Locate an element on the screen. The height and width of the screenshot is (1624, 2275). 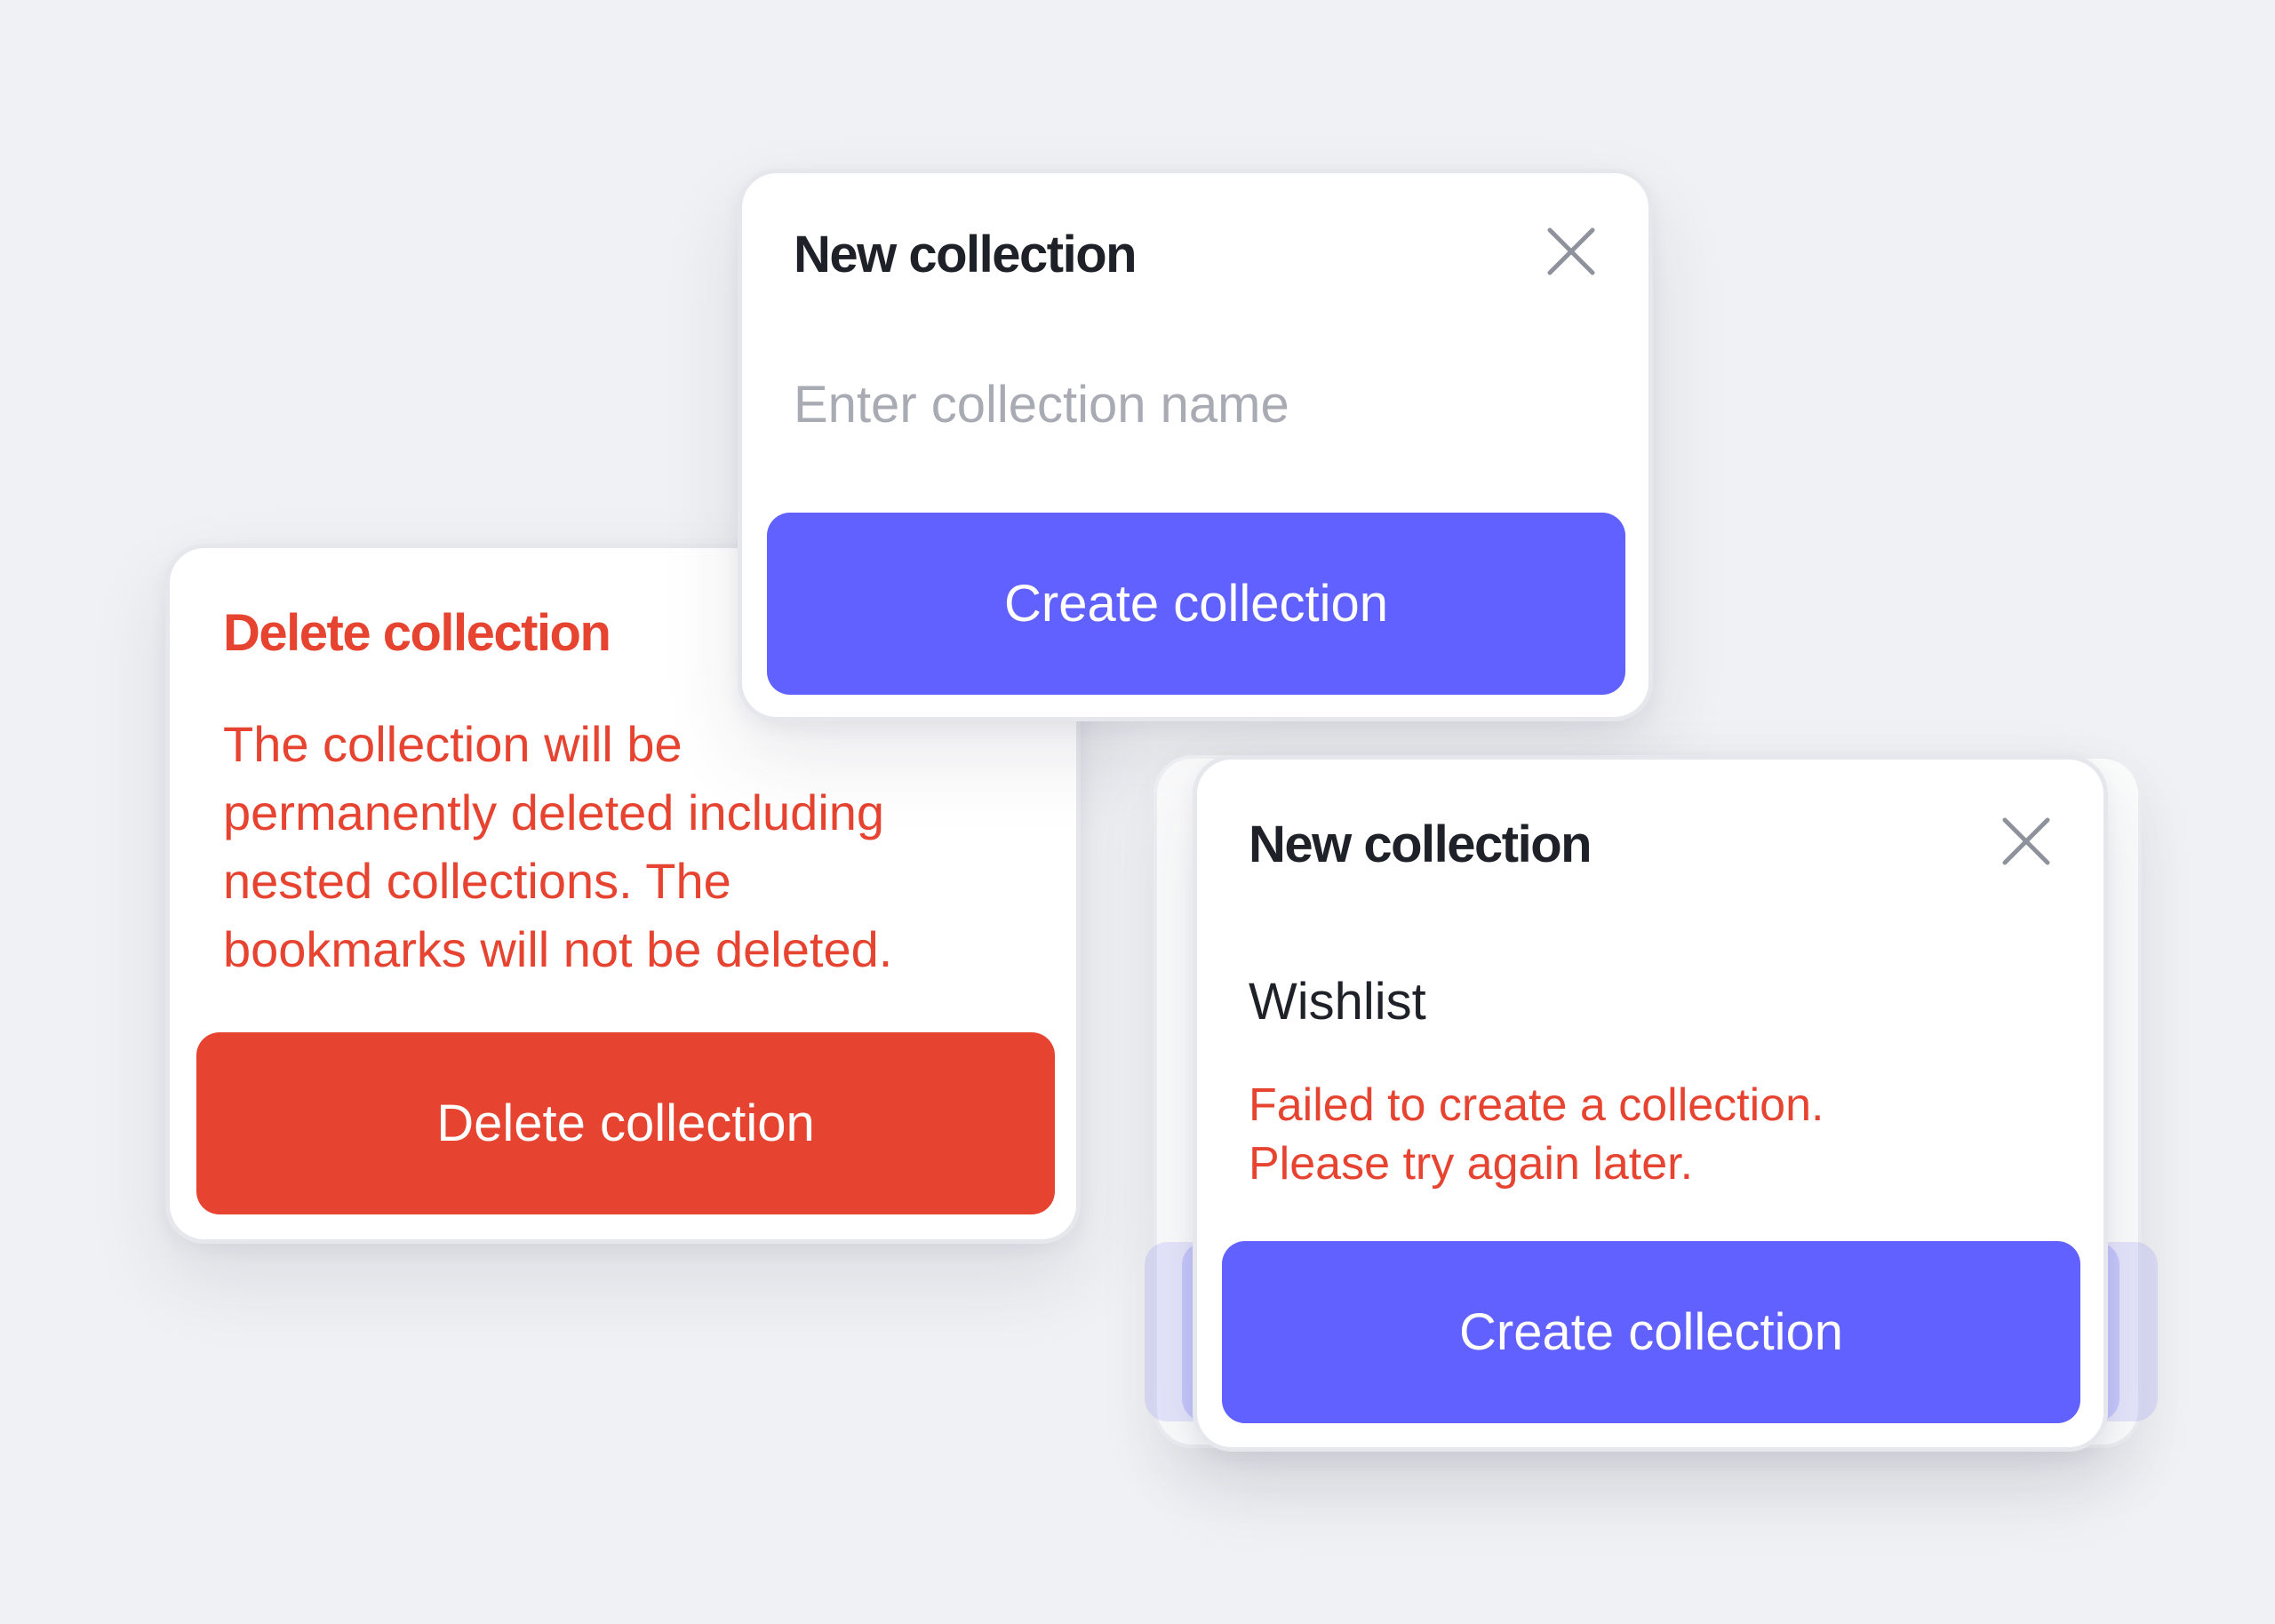
delete-collection-button: Delete collection is located at coordinates (625, 1123).